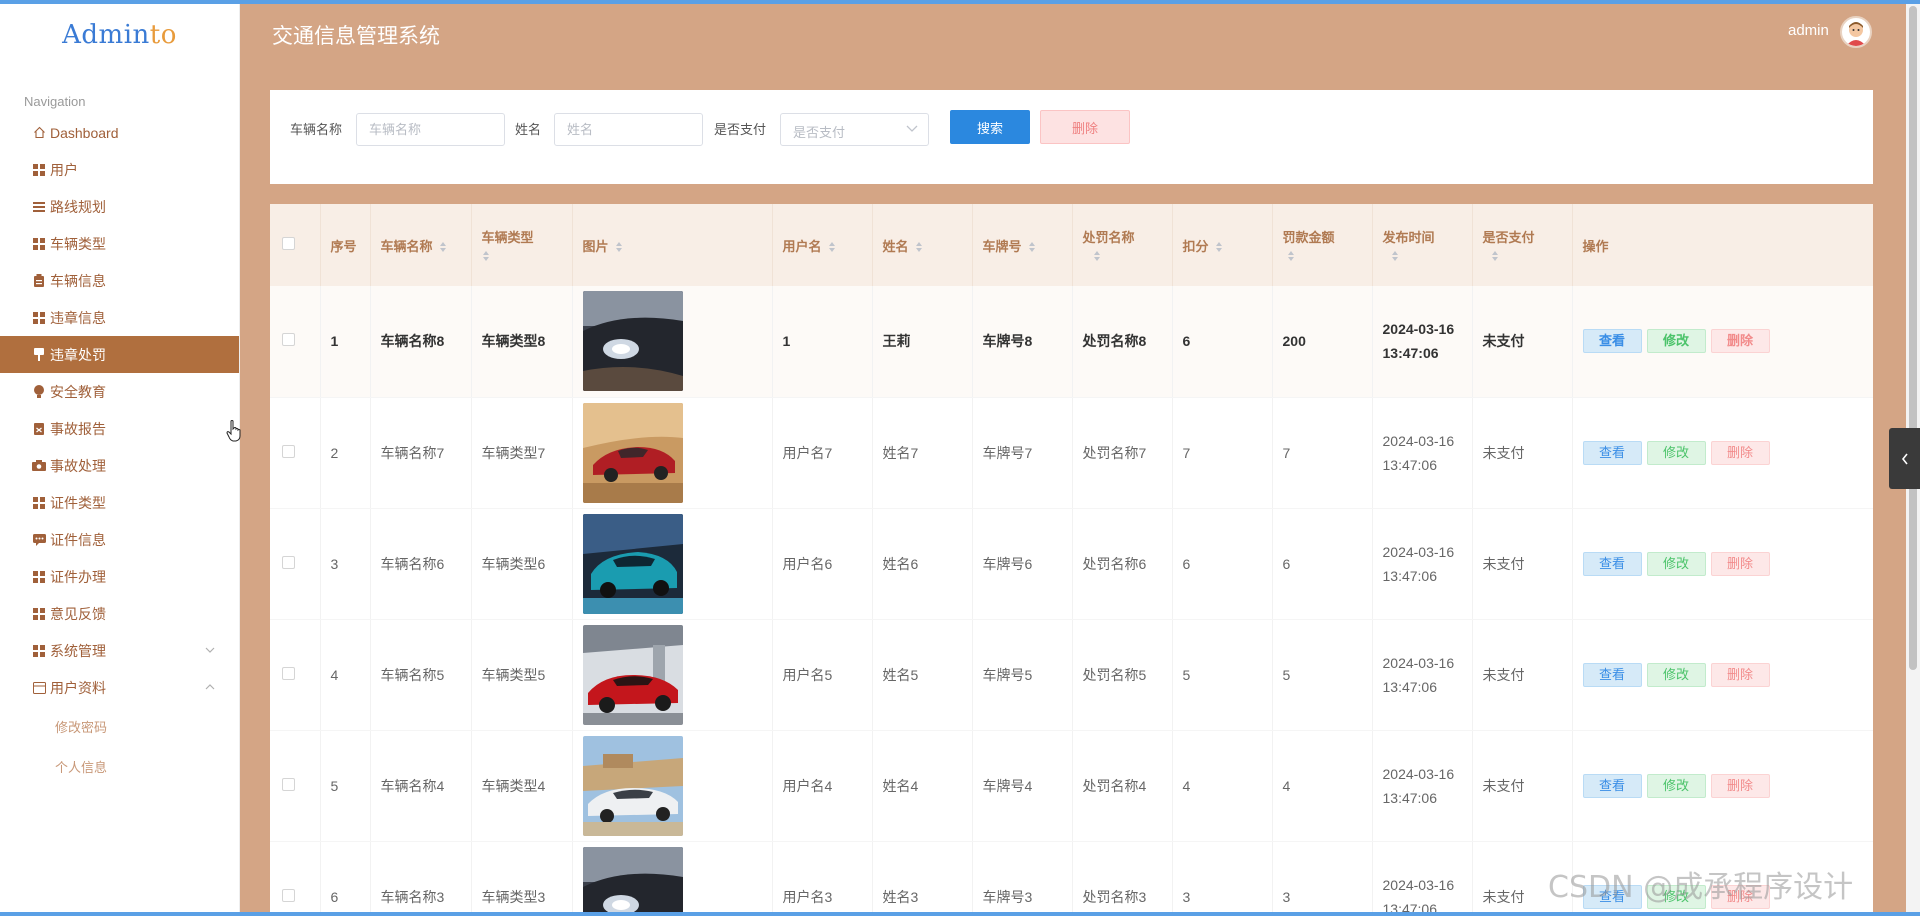 The image size is (1920, 916). What do you see at coordinates (233, 431) in the screenshot?
I see `hand-cursor-icon` at bounding box center [233, 431].